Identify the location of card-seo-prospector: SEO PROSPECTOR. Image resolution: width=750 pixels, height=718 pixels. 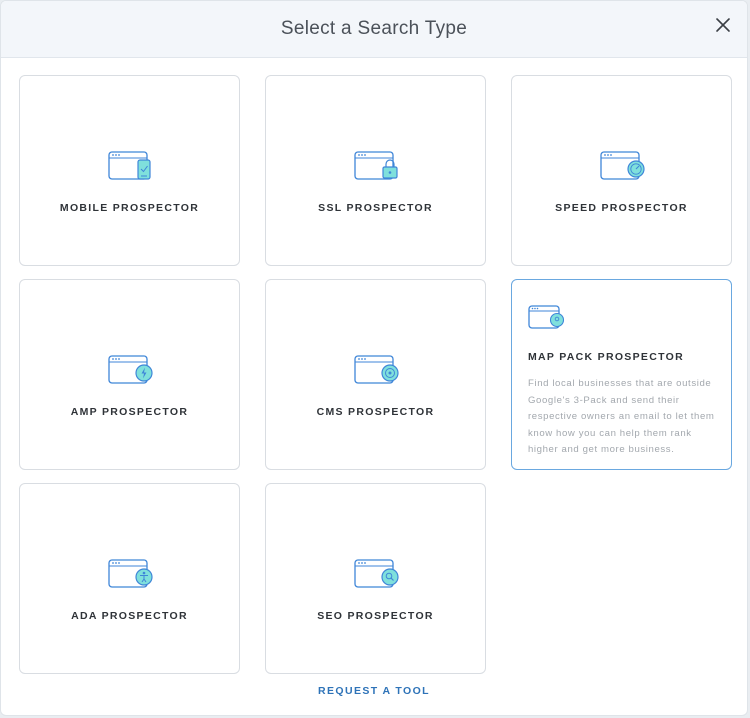
(375, 578).